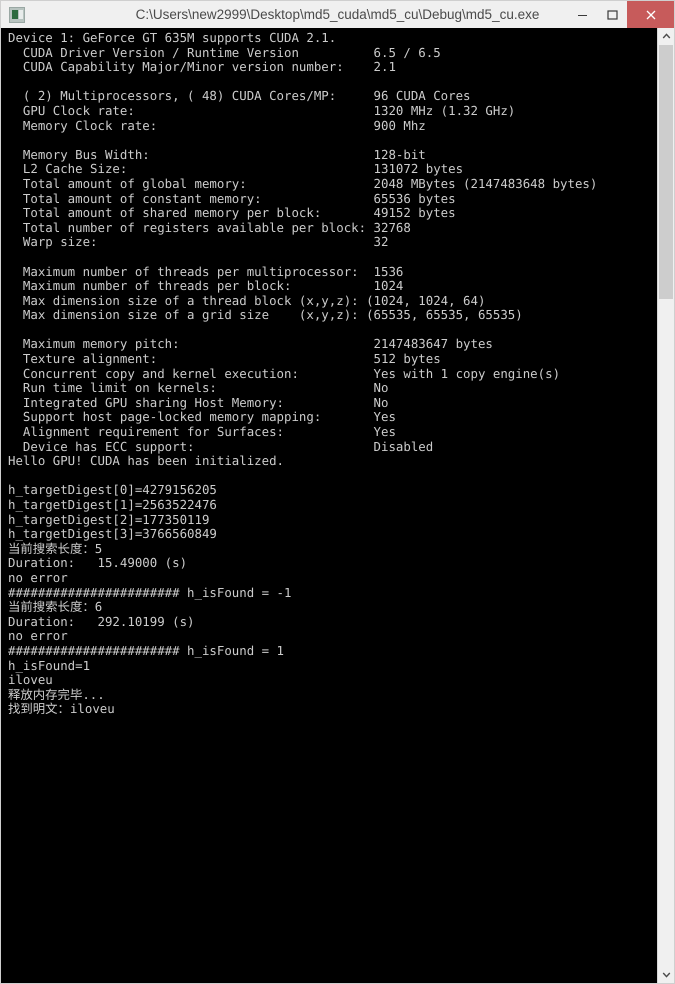 Image resolution: width=675 pixels, height=984 pixels. I want to click on caption-button-group, so click(620, 15).